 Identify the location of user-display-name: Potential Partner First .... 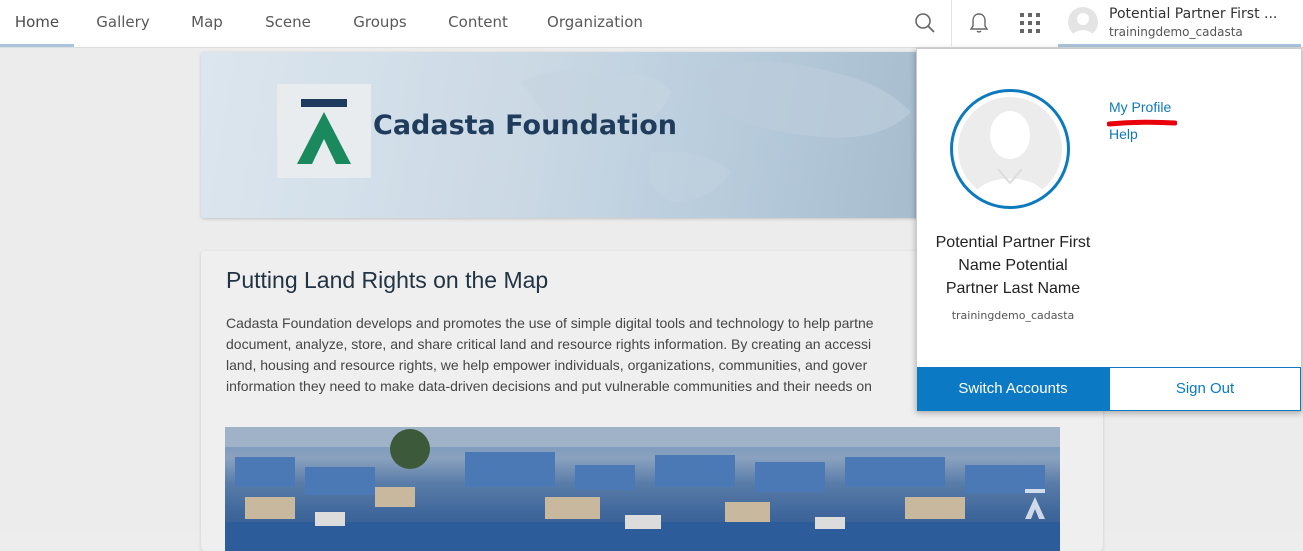
(1193, 14).